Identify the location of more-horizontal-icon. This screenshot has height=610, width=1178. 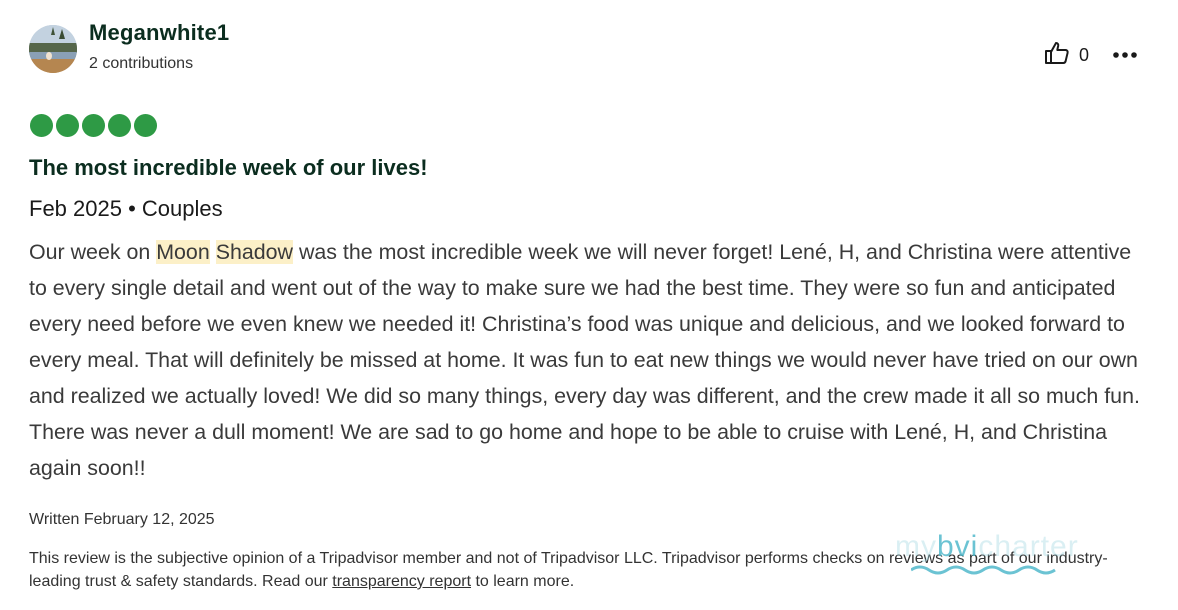
(1125, 55).